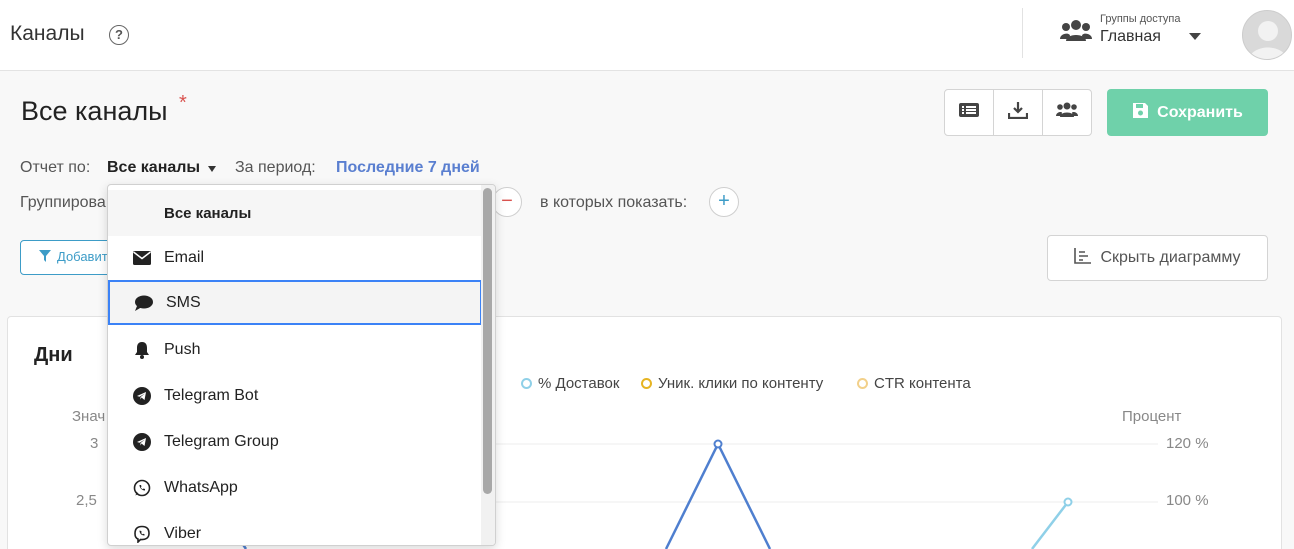 Image resolution: width=1294 pixels, height=549 pixels. Describe the element at coordinates (182, 349) in the screenshot. I see `option-label: Push` at that location.